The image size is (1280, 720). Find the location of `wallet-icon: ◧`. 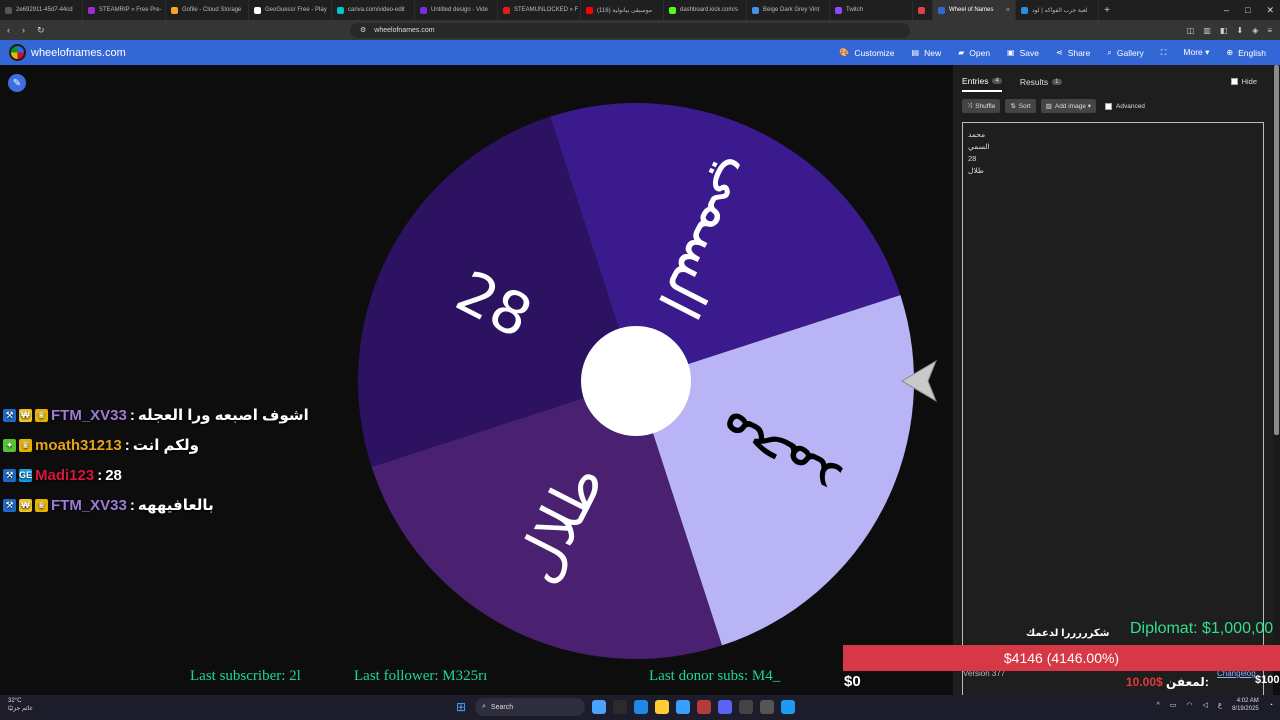

wallet-icon: ◧ is located at coordinates (1224, 30).